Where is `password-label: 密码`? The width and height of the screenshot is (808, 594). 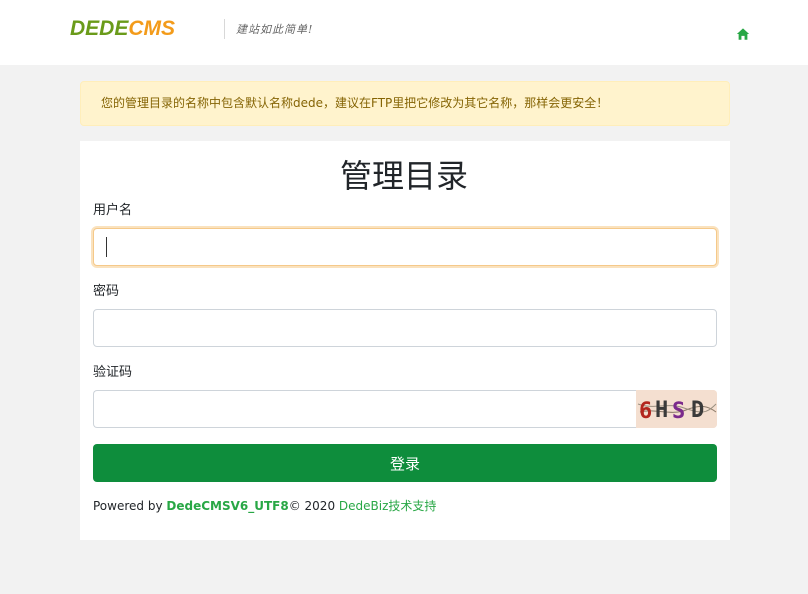
password-label: 密码 is located at coordinates (106, 291).